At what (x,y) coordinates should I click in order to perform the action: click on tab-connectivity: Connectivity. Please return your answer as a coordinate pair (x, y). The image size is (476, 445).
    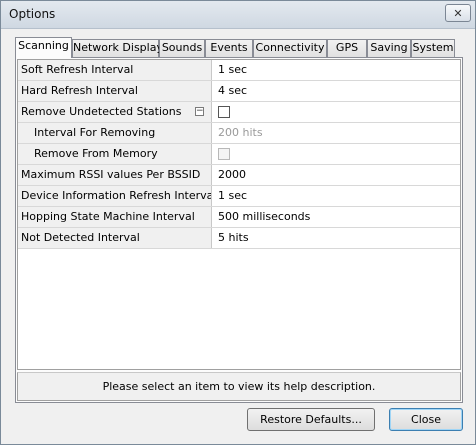
    Looking at the image, I should click on (290, 48).